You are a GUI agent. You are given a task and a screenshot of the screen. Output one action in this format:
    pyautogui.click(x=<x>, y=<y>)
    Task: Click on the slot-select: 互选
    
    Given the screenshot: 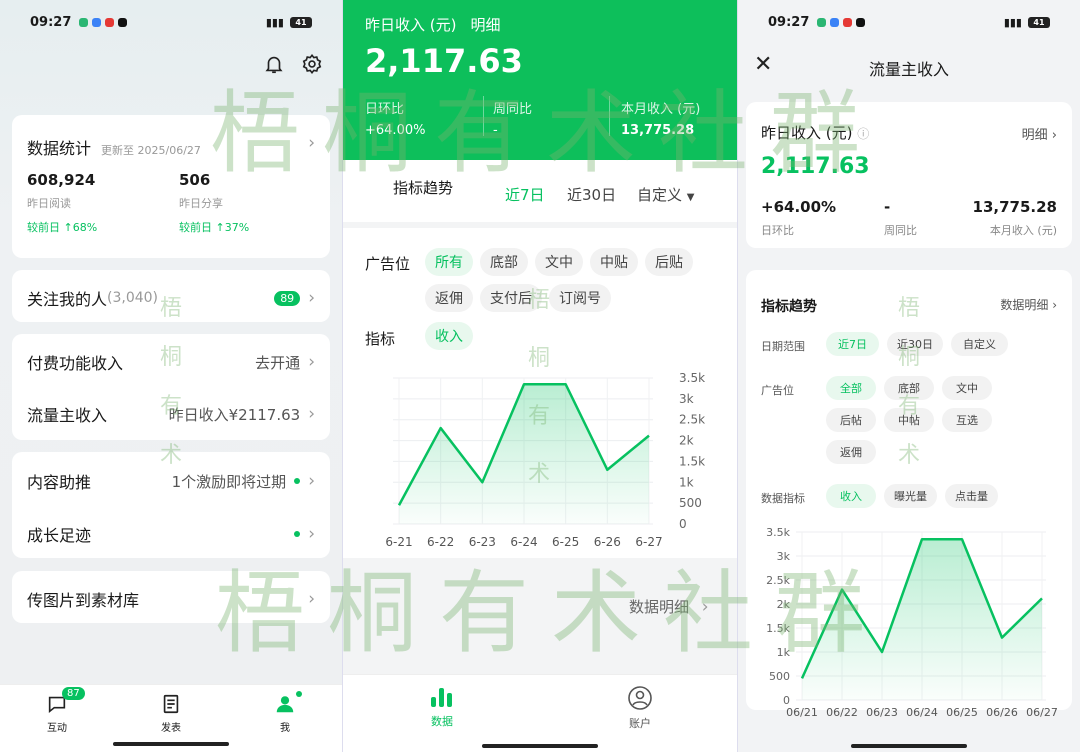 What is the action you would take?
    pyautogui.click(x=967, y=420)
    